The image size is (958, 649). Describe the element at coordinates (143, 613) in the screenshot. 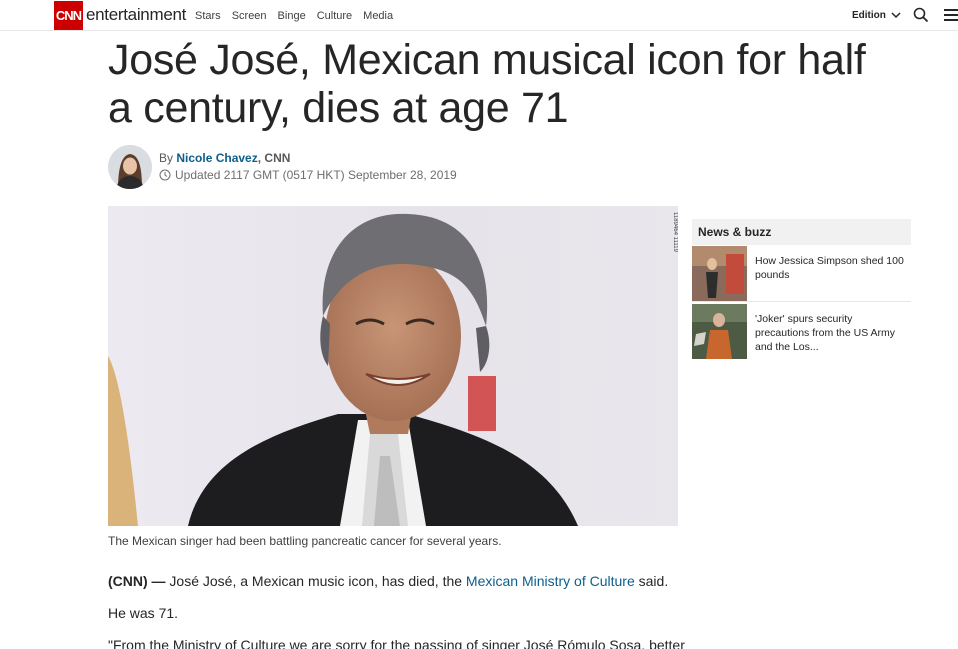

I see `article-paragraph-2: He was 71.` at that location.